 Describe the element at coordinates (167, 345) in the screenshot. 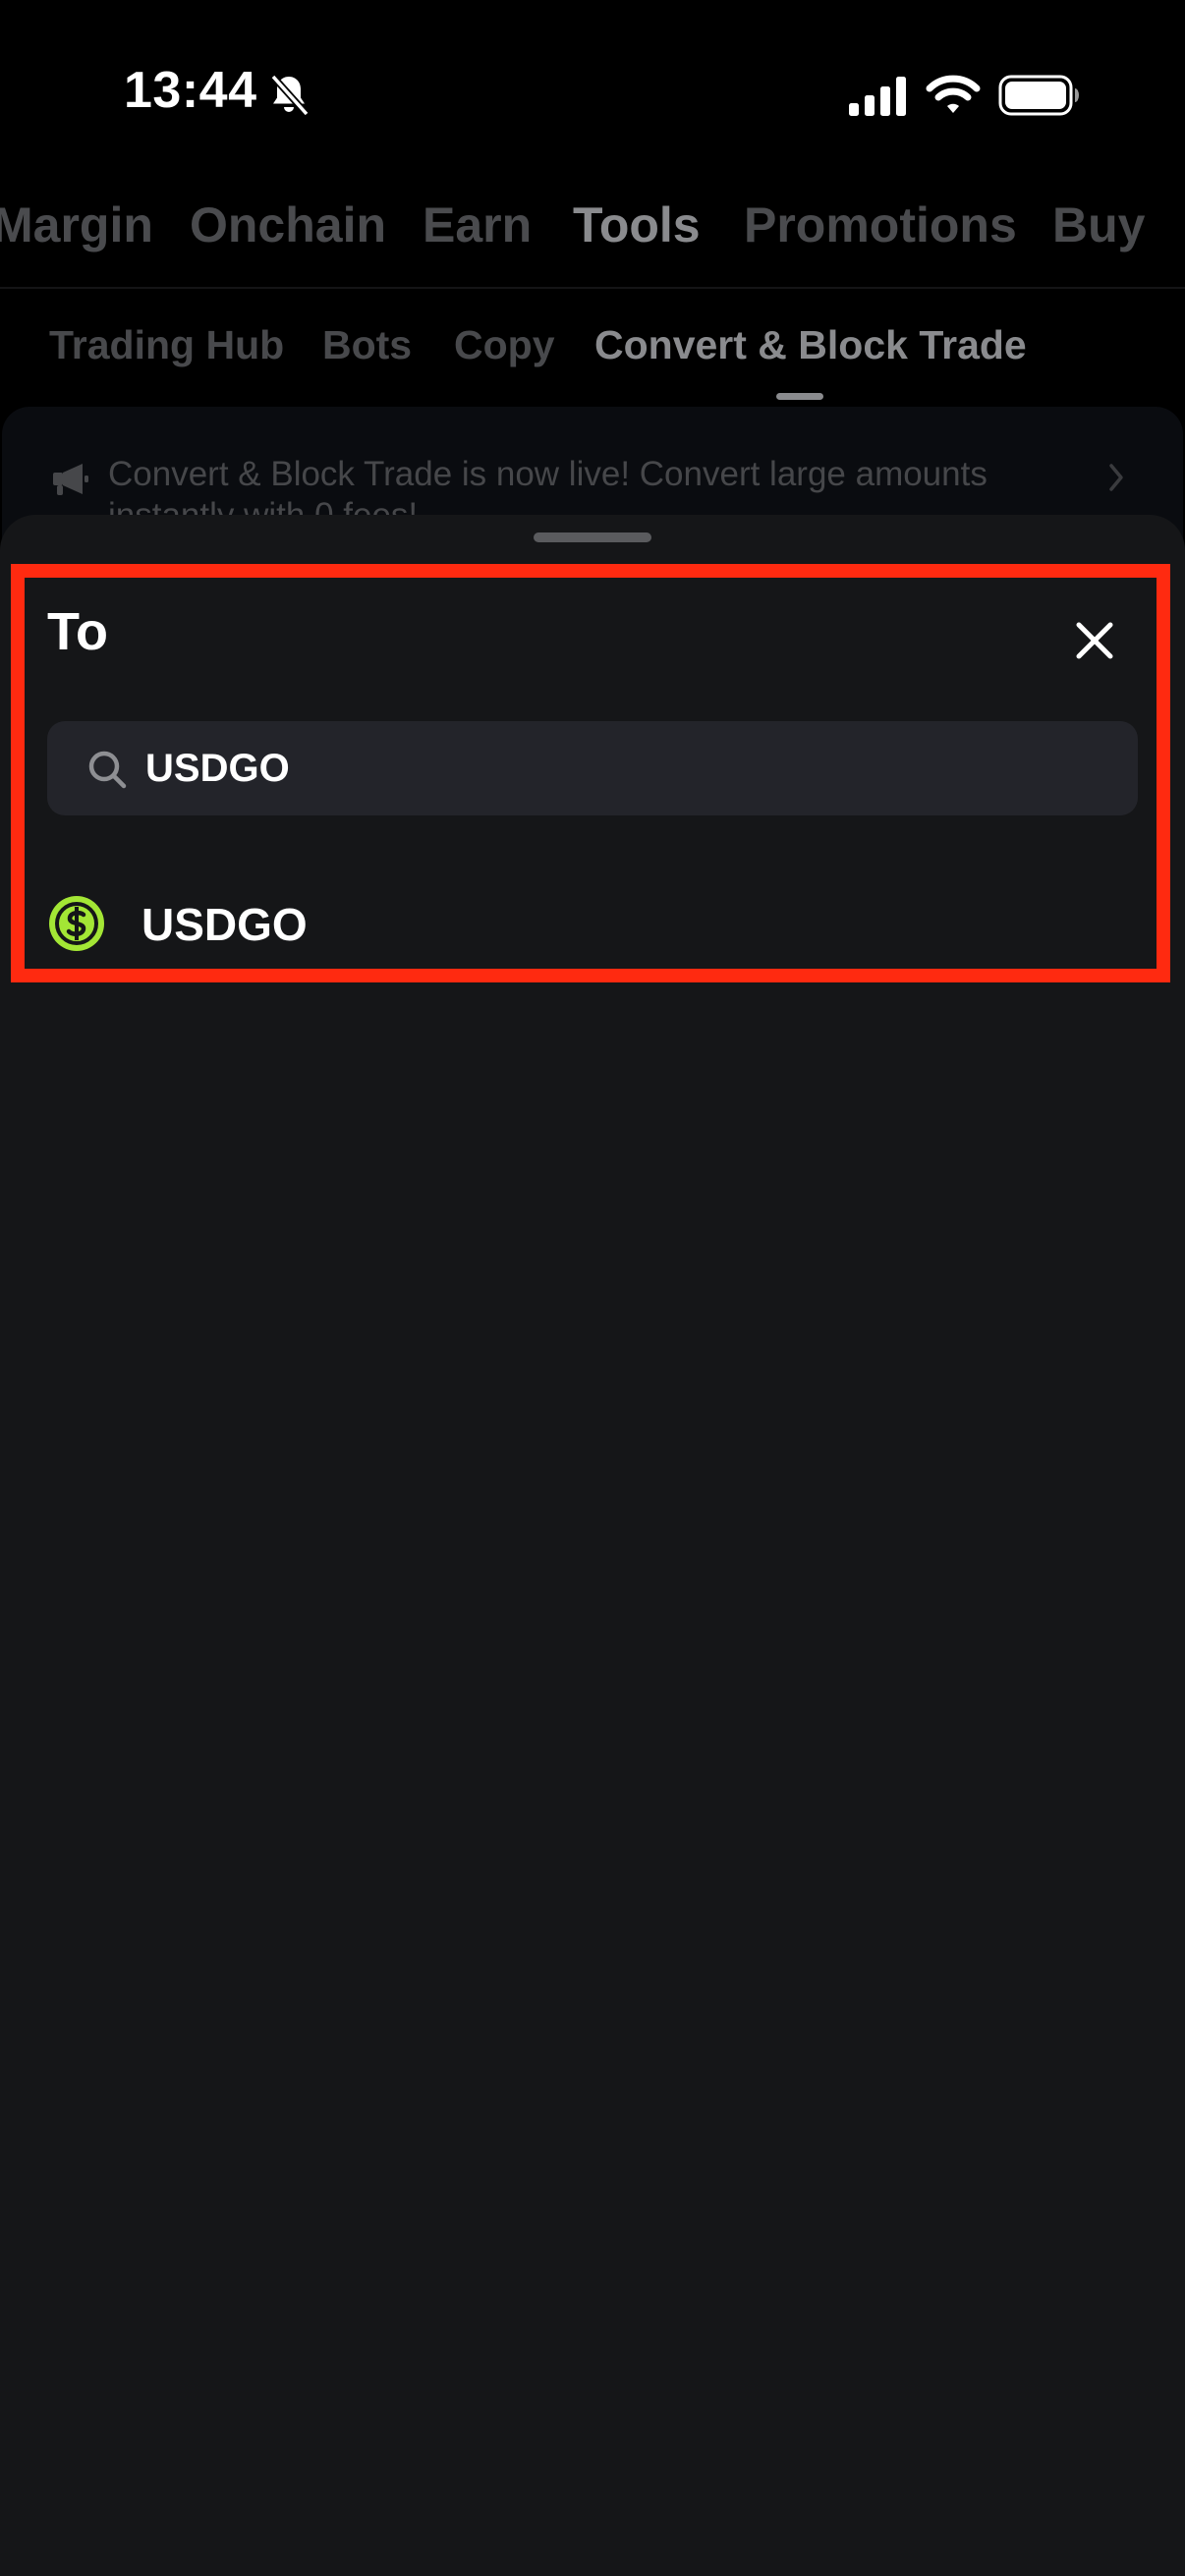

I see `subtab-trading-hub: Trading Hub` at that location.